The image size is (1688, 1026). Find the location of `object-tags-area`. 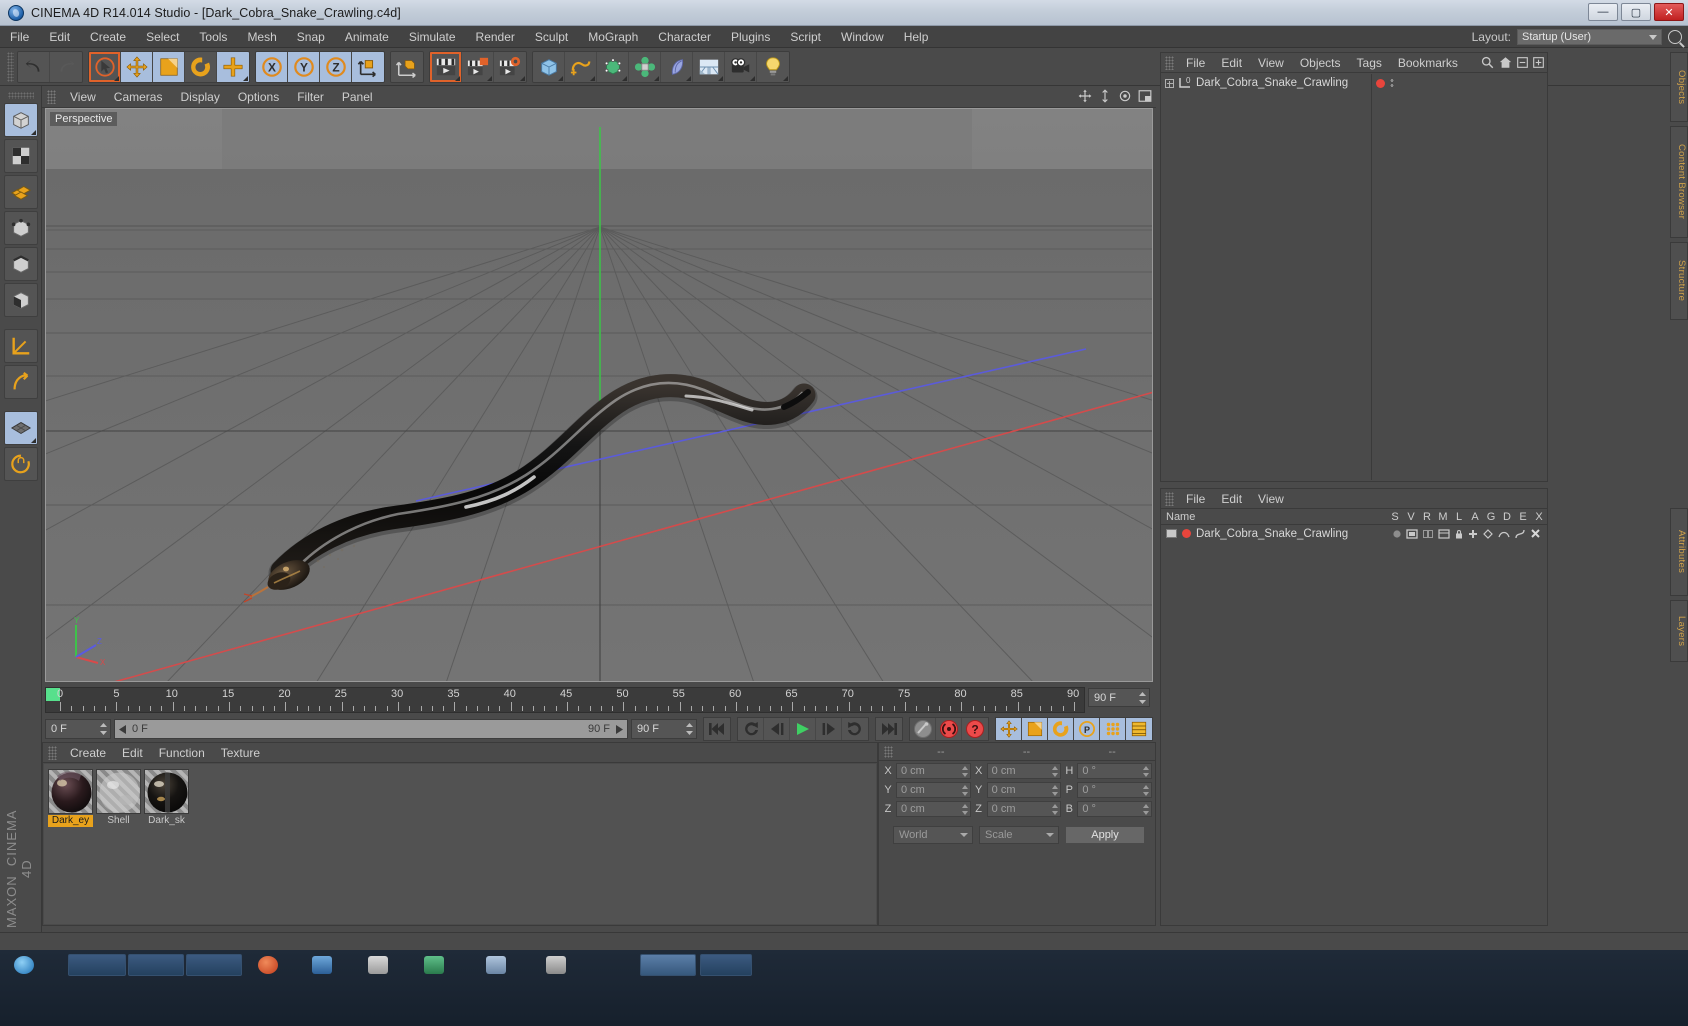

object-tags-area is located at coordinates (1459, 277).